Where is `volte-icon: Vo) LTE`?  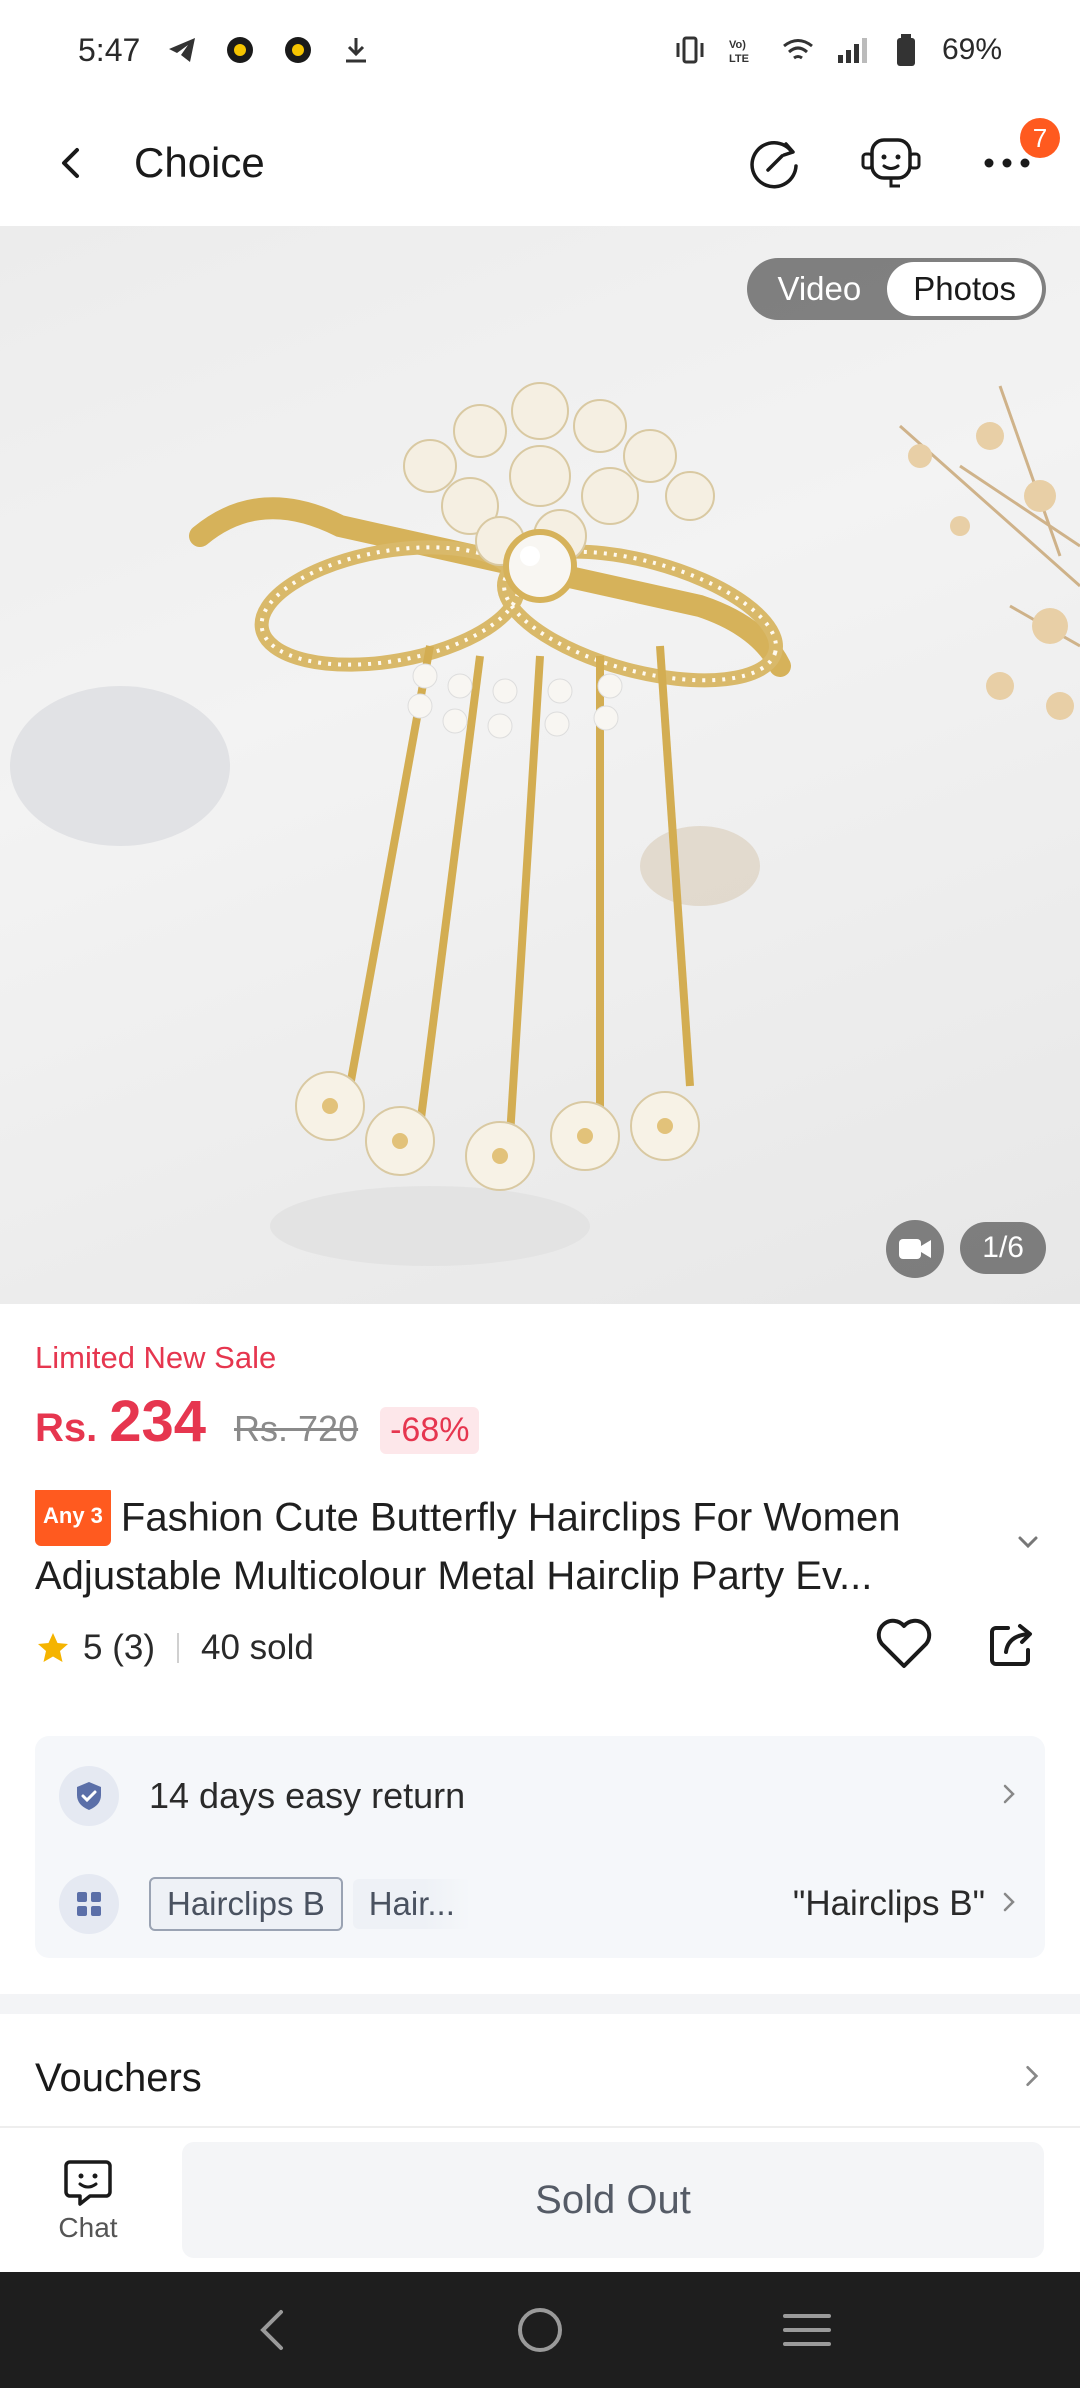
volte-icon: Vo) LTE is located at coordinates (744, 50).